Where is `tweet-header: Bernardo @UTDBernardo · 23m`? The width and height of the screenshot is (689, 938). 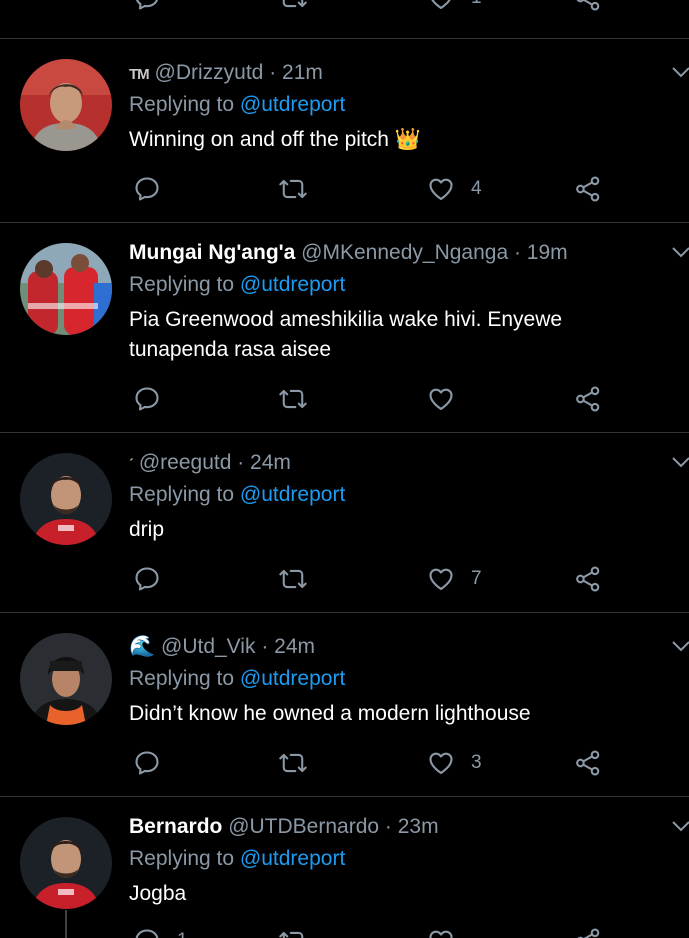
tweet-header: Bernardo @UTDBernardo · 23m is located at coordinates (284, 827).